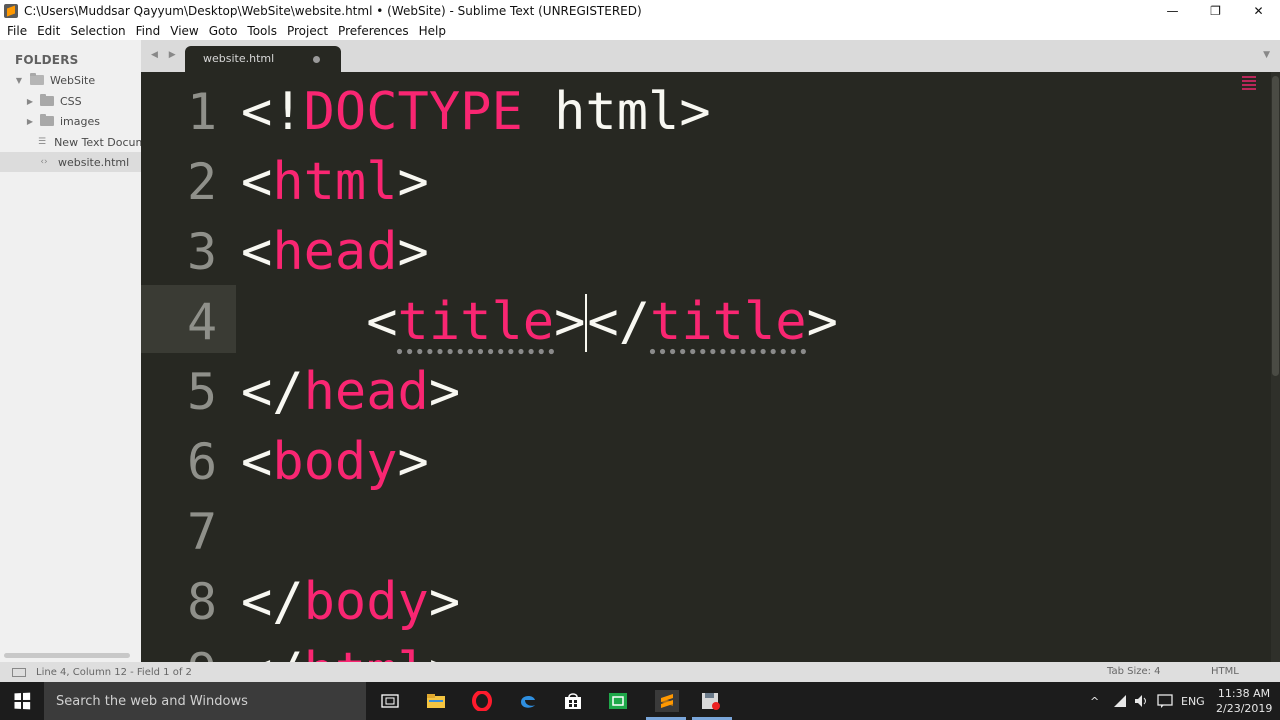 This screenshot has height=720, width=1280. I want to click on tab-website-html: website.html, so click(263, 59).